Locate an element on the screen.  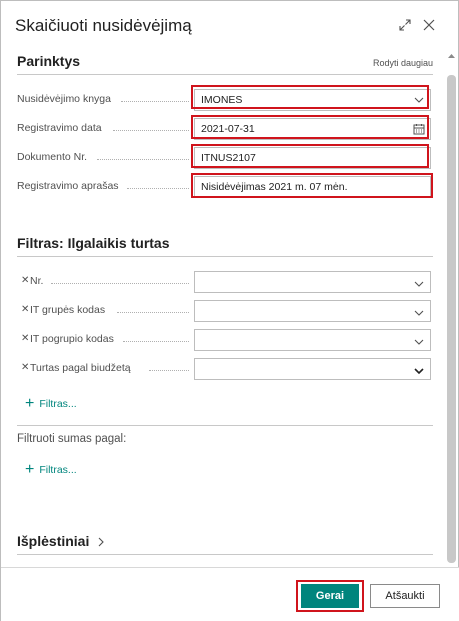
field-document-no: Dokumento Nr. ITNUS2107 is located at coordinates (225, 158).